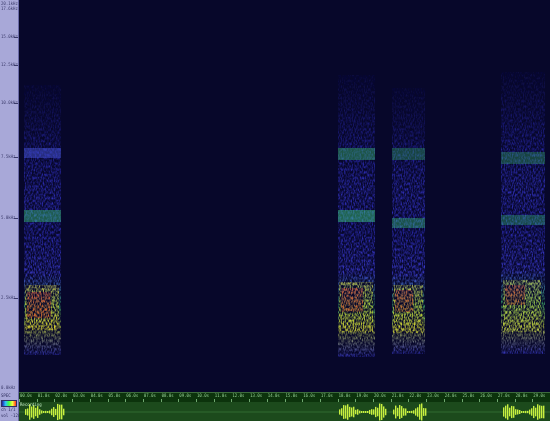 Image resolution: width=550 pixels, height=421 pixels. I want to click on waveform-track-label: Recording, so click(31, 404).